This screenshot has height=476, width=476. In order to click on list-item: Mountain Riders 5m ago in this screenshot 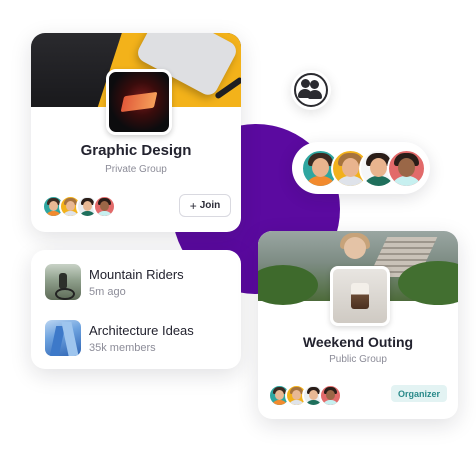, I will do `click(140, 284)`.